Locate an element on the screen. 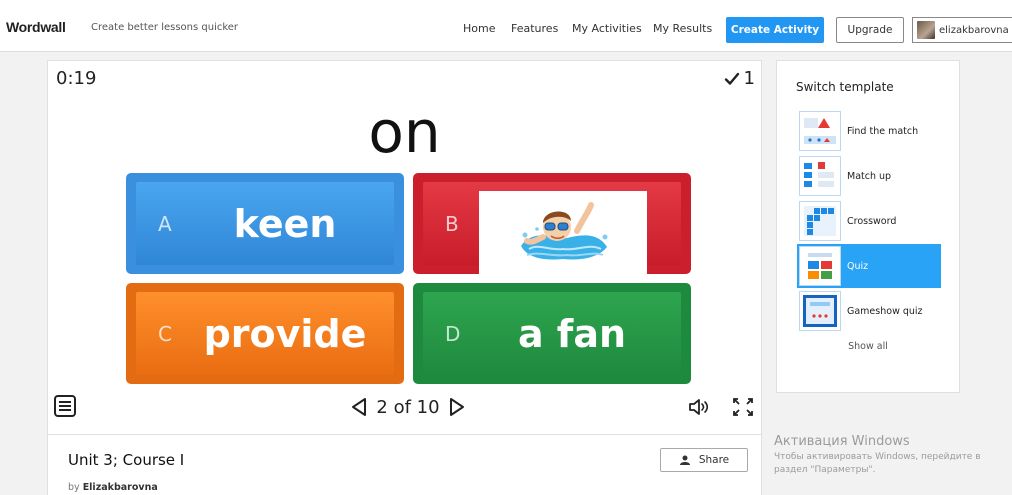  sound-icon is located at coordinates (699, 407).